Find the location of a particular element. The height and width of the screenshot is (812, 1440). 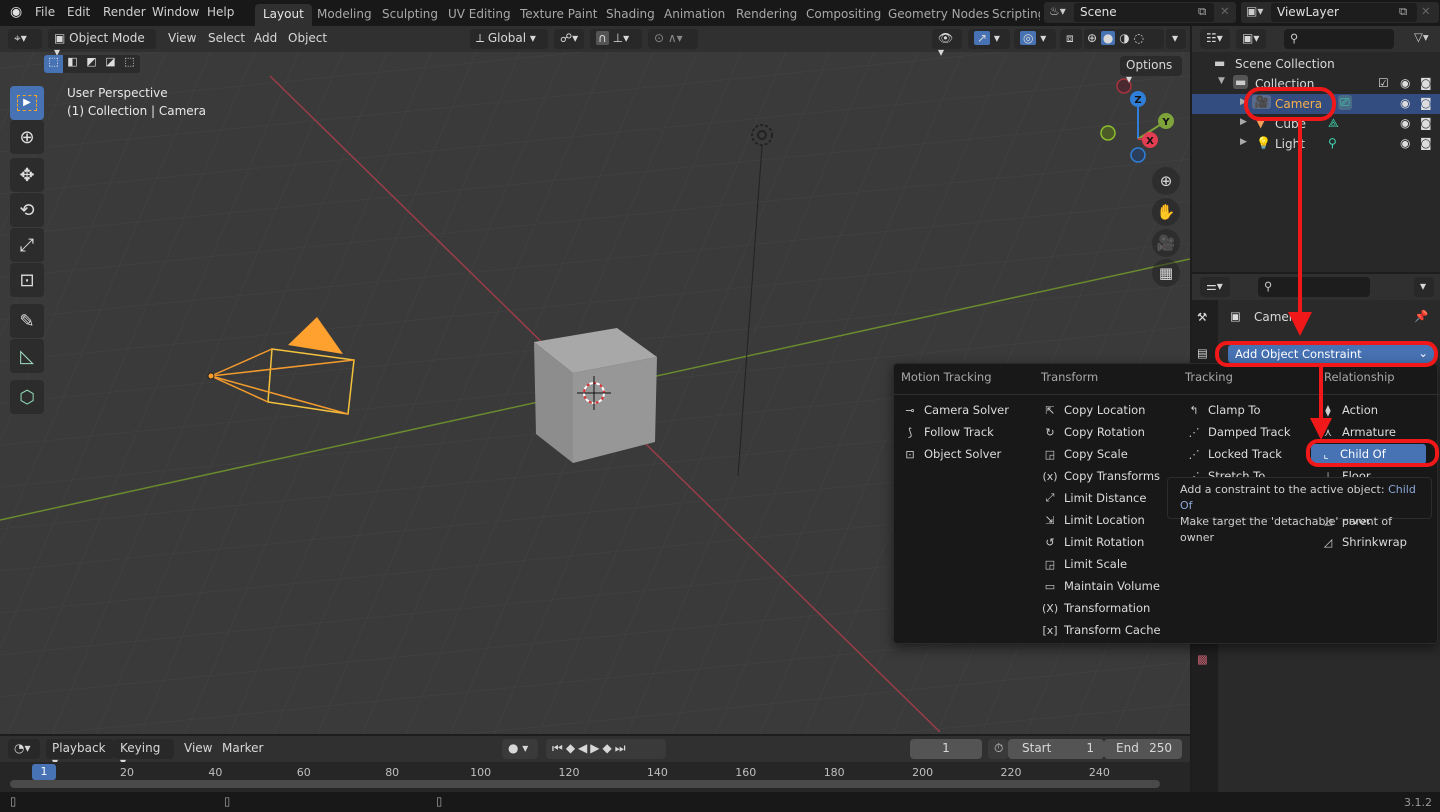

timeline-editor-type-button: ◔▾ is located at coordinates (24, 749).